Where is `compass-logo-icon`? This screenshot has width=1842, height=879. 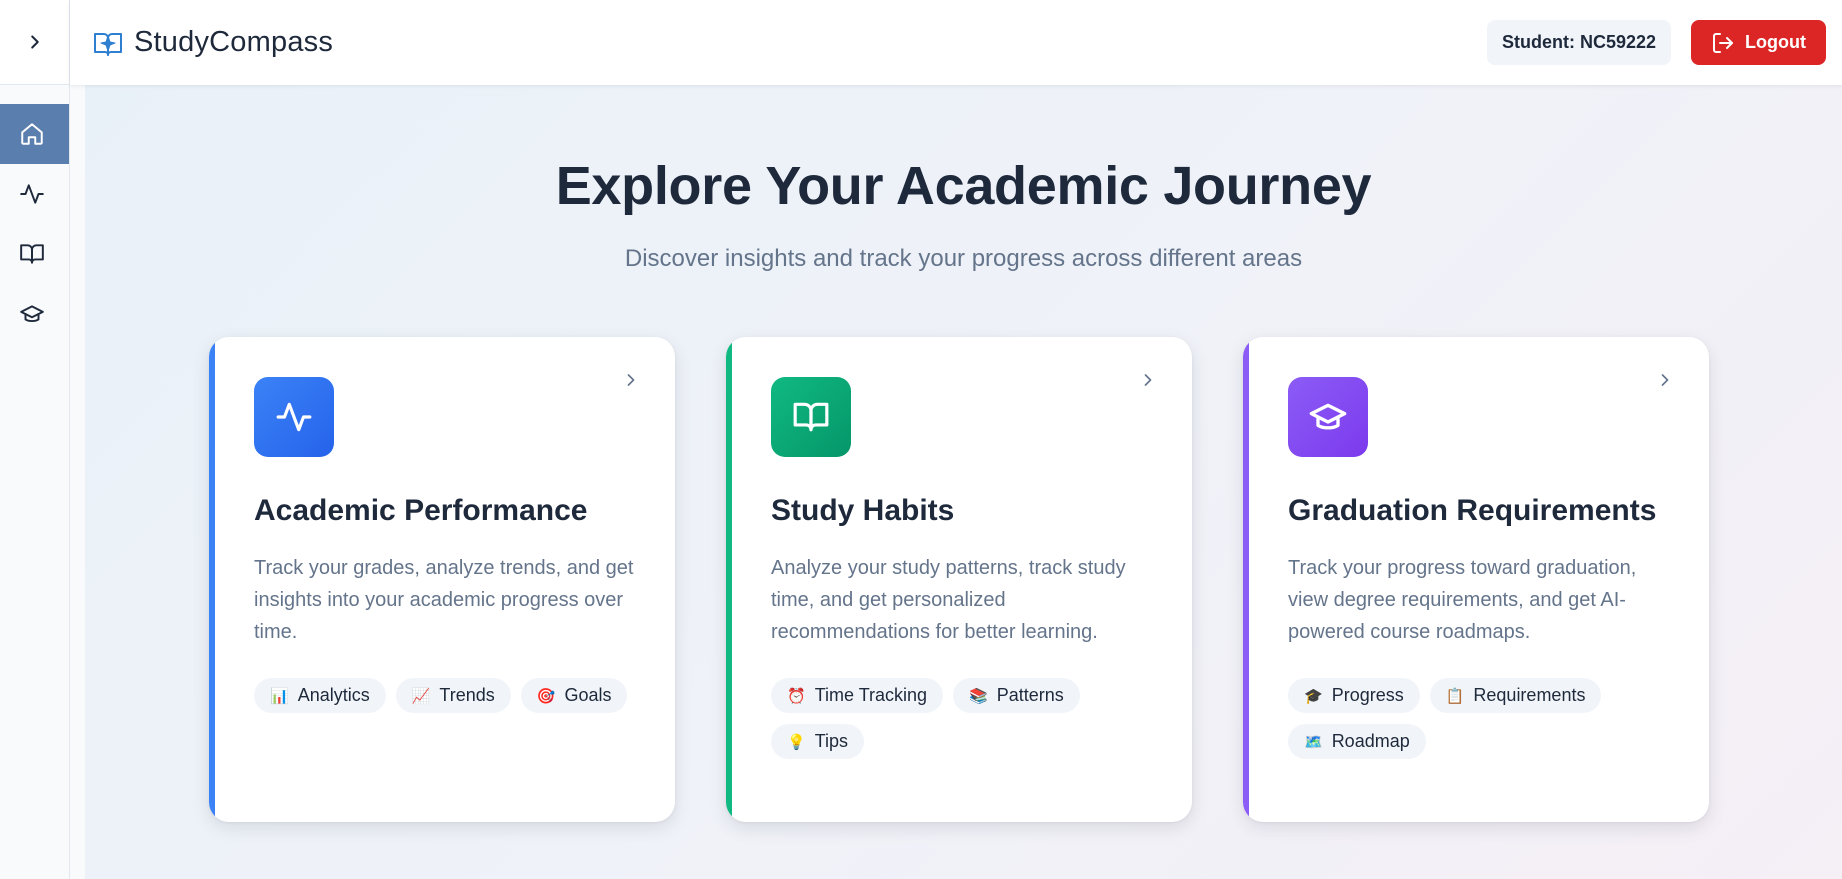
compass-logo-icon is located at coordinates (108, 44).